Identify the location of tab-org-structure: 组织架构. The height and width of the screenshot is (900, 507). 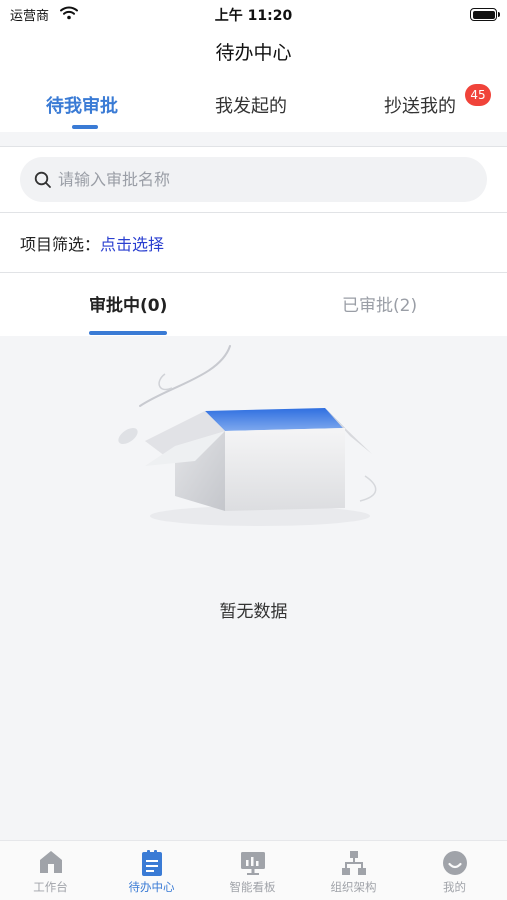
(353, 870).